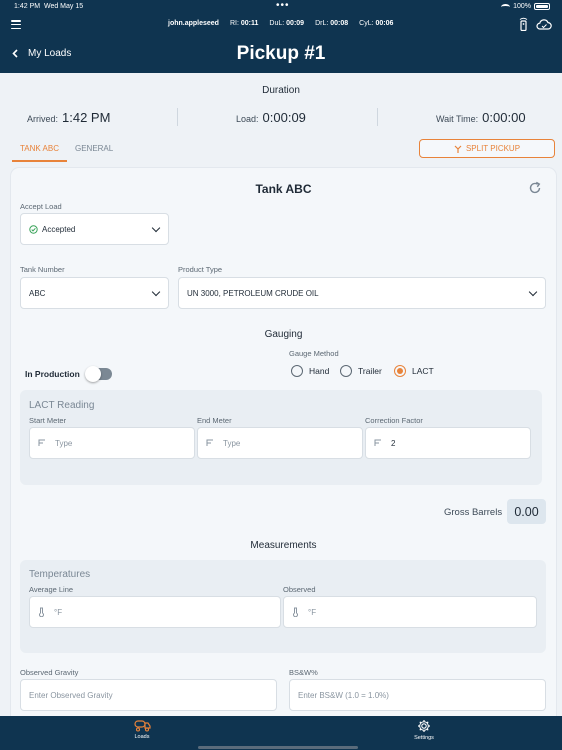 Image resolution: width=562 pixels, height=750 pixels. I want to click on battery-icon, so click(542, 6).